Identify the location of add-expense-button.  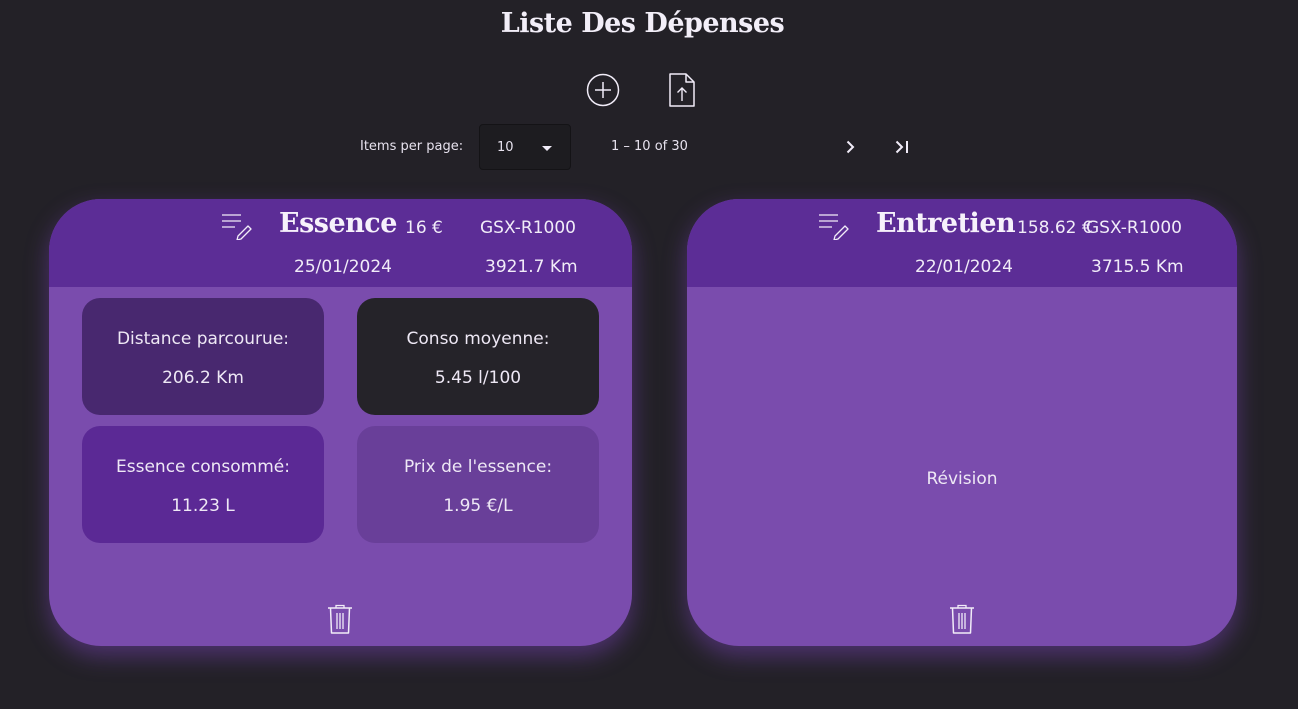
(603, 90).